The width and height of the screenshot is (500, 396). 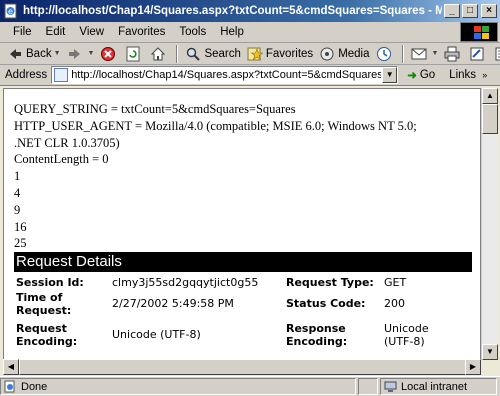 I want to click on address-field: ▼, so click(x=225, y=75).